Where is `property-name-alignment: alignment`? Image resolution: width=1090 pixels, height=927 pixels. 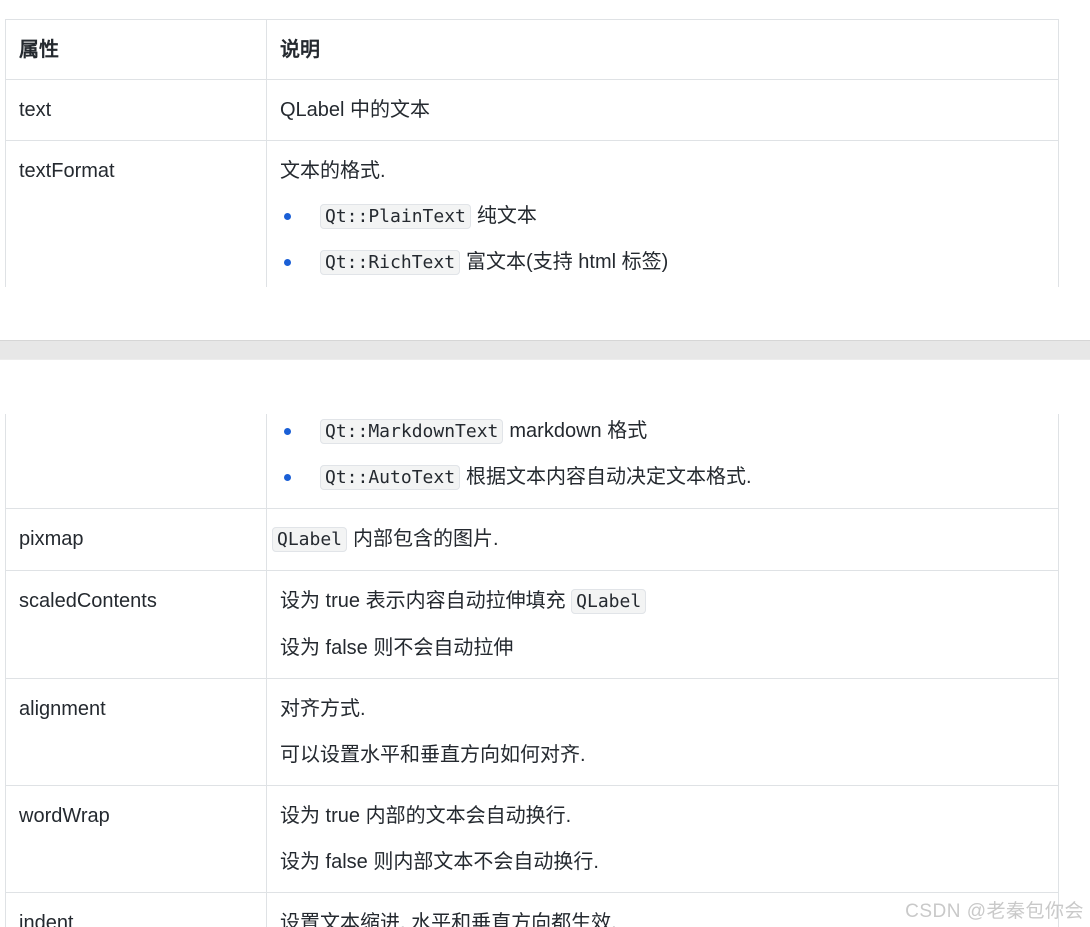 property-name-alignment: alignment is located at coordinates (136, 732).